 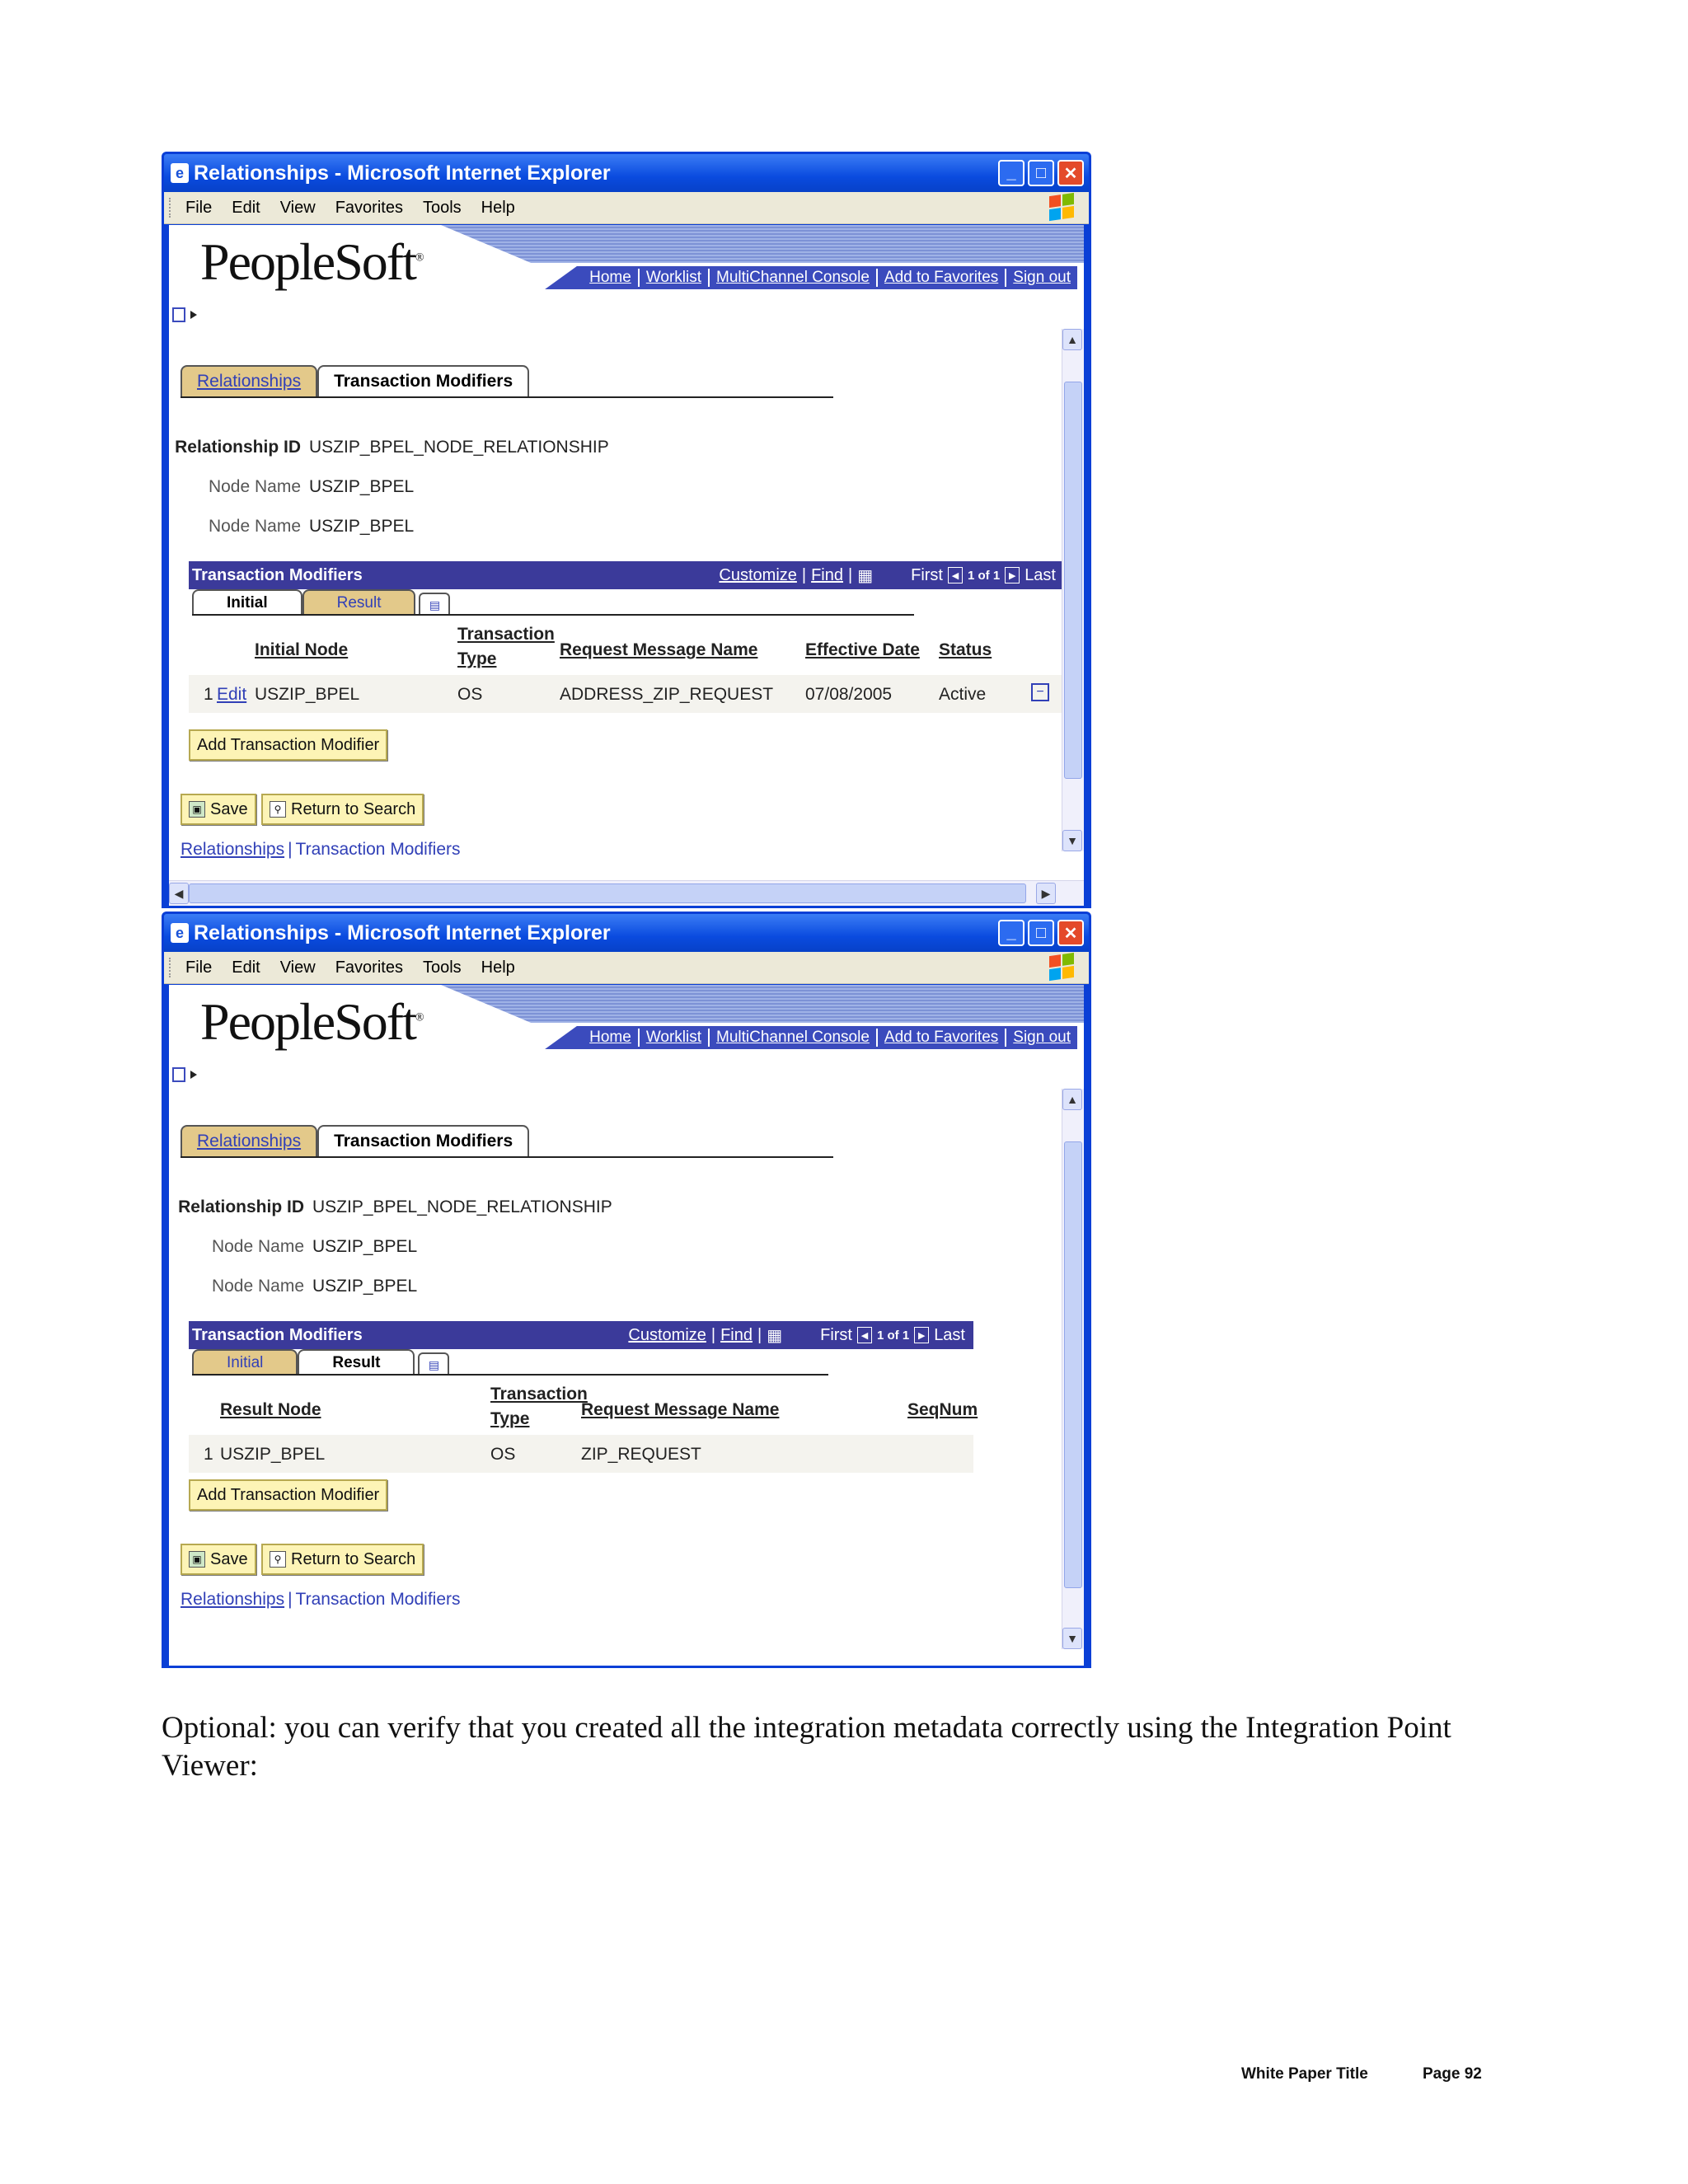 What do you see at coordinates (863, 650) in the screenshot?
I see `col-effective-date: Effective Date` at bounding box center [863, 650].